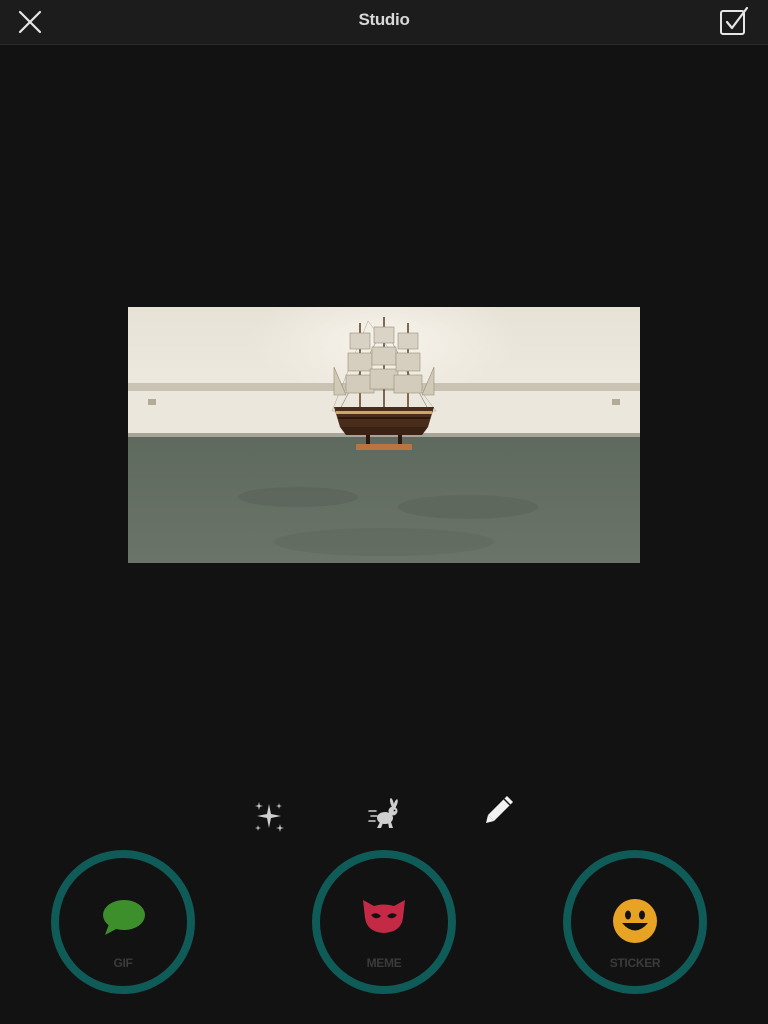 The image size is (768, 1024). I want to click on page-title: Studio, so click(384, 19).